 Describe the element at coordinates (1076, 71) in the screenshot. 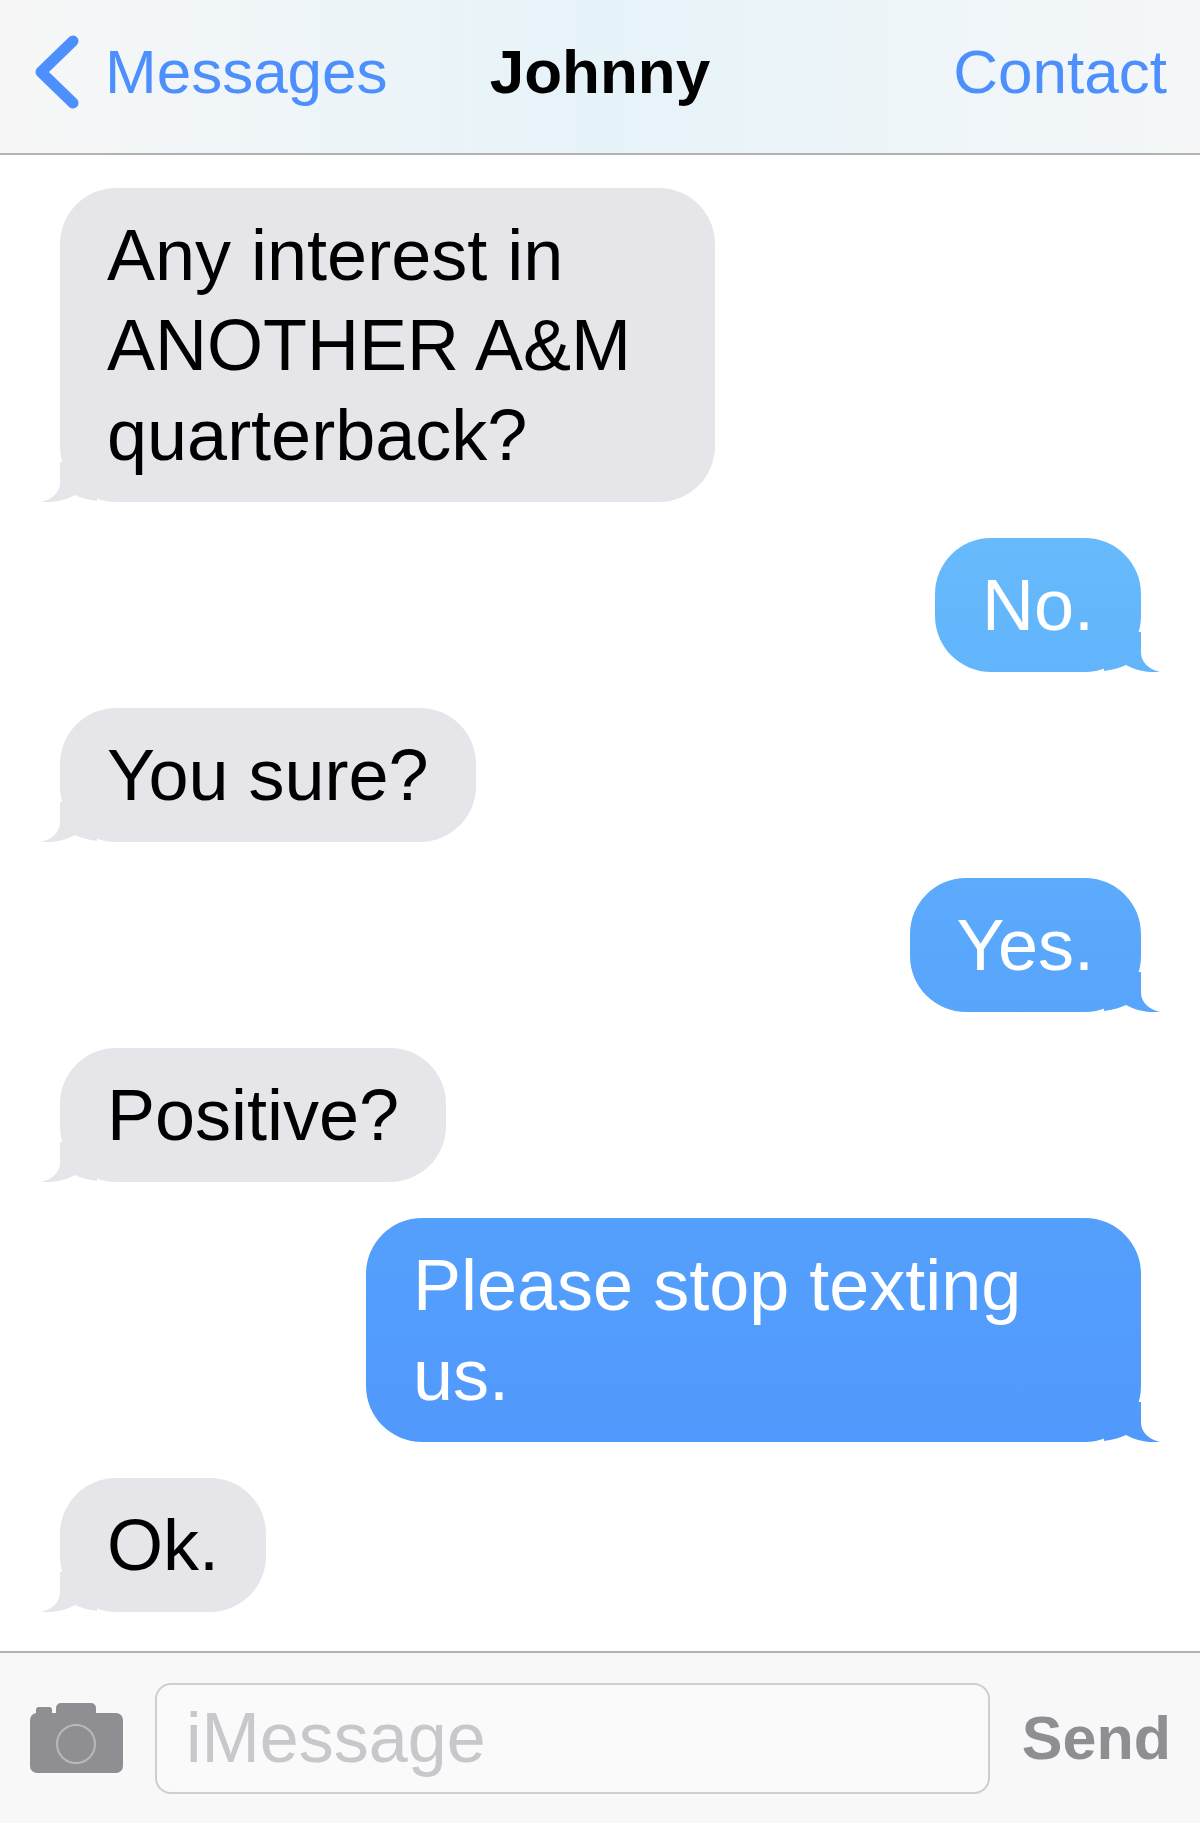

I see `contact-button: Contact` at that location.